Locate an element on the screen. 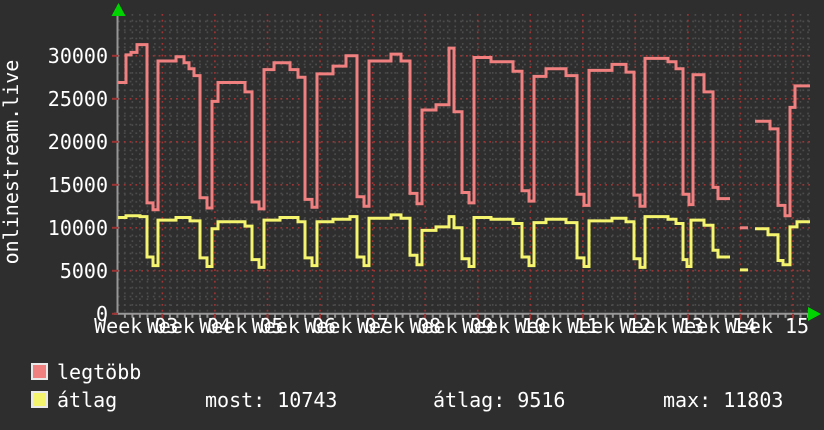 The height and width of the screenshot is (430, 824). legend-label-legtobb: legtöbb is located at coordinates (99, 372).